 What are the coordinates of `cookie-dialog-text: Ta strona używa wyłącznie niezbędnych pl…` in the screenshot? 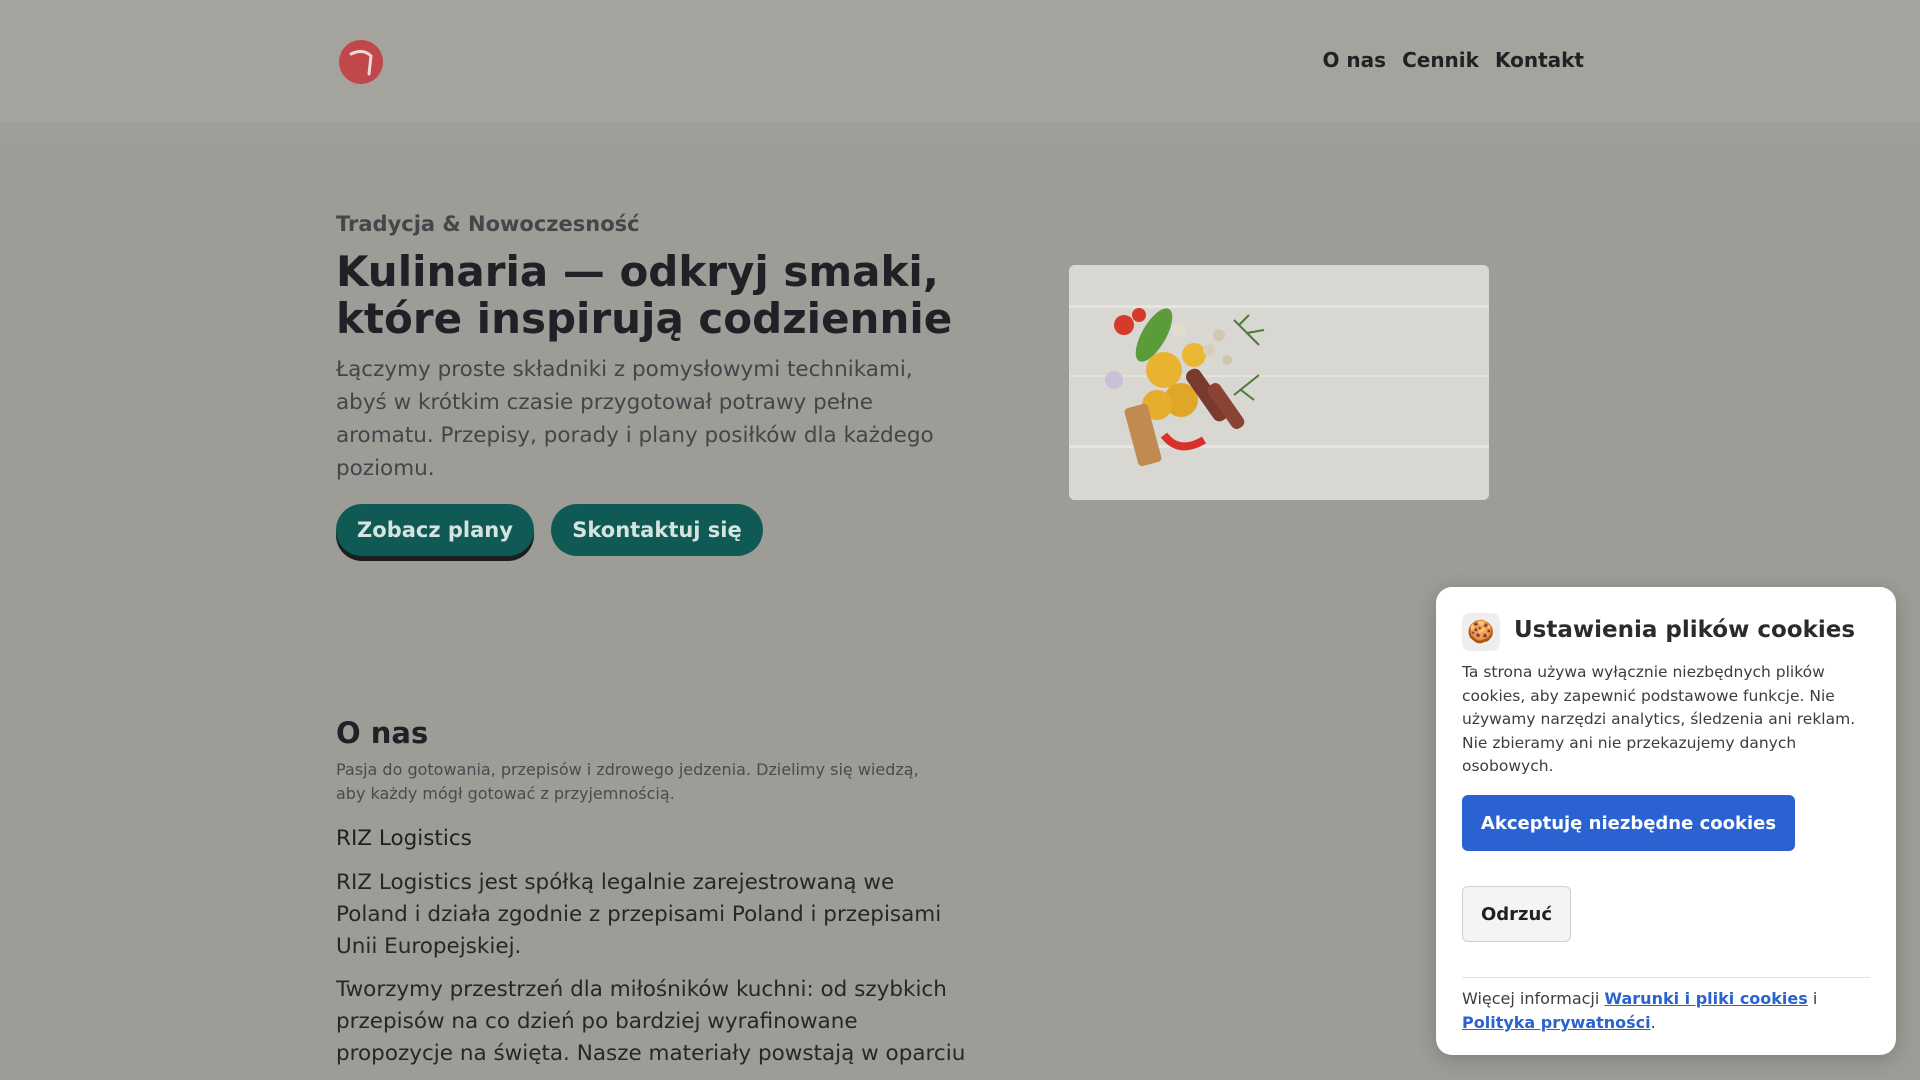 It's located at (1659, 719).